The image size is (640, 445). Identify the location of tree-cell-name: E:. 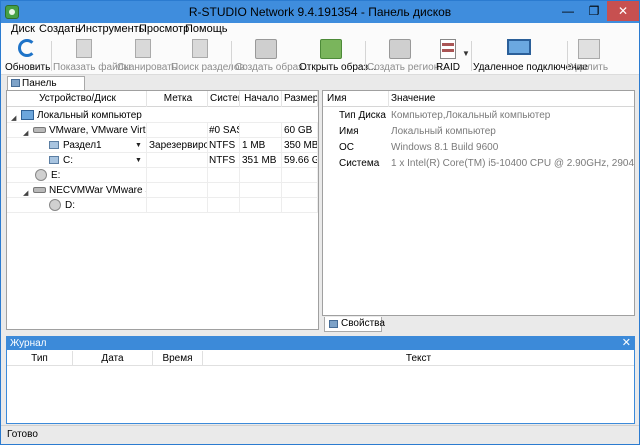
(77, 175).